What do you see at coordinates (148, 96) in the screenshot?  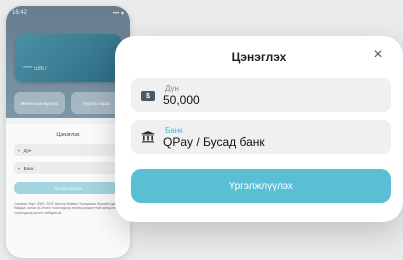 I see `money-icon: $` at bounding box center [148, 96].